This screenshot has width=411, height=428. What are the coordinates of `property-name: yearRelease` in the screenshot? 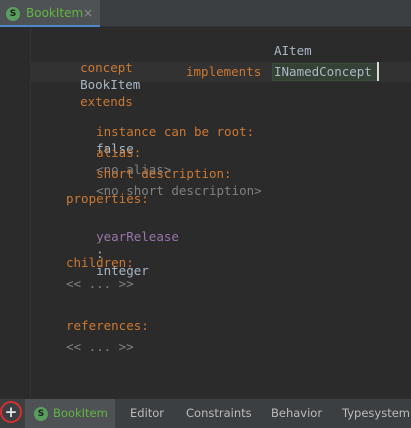 It's located at (137, 236).